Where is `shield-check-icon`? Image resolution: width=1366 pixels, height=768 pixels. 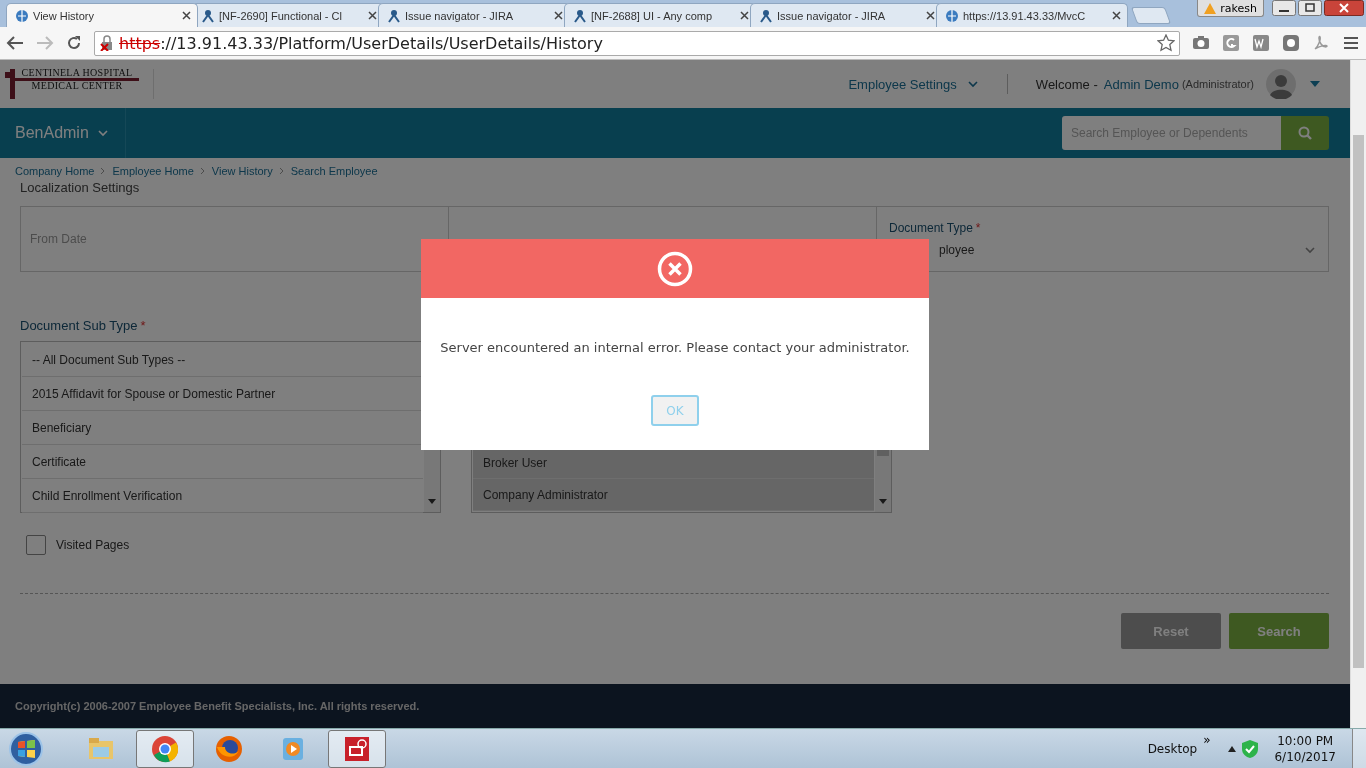
shield-check-icon is located at coordinates (1250, 748).